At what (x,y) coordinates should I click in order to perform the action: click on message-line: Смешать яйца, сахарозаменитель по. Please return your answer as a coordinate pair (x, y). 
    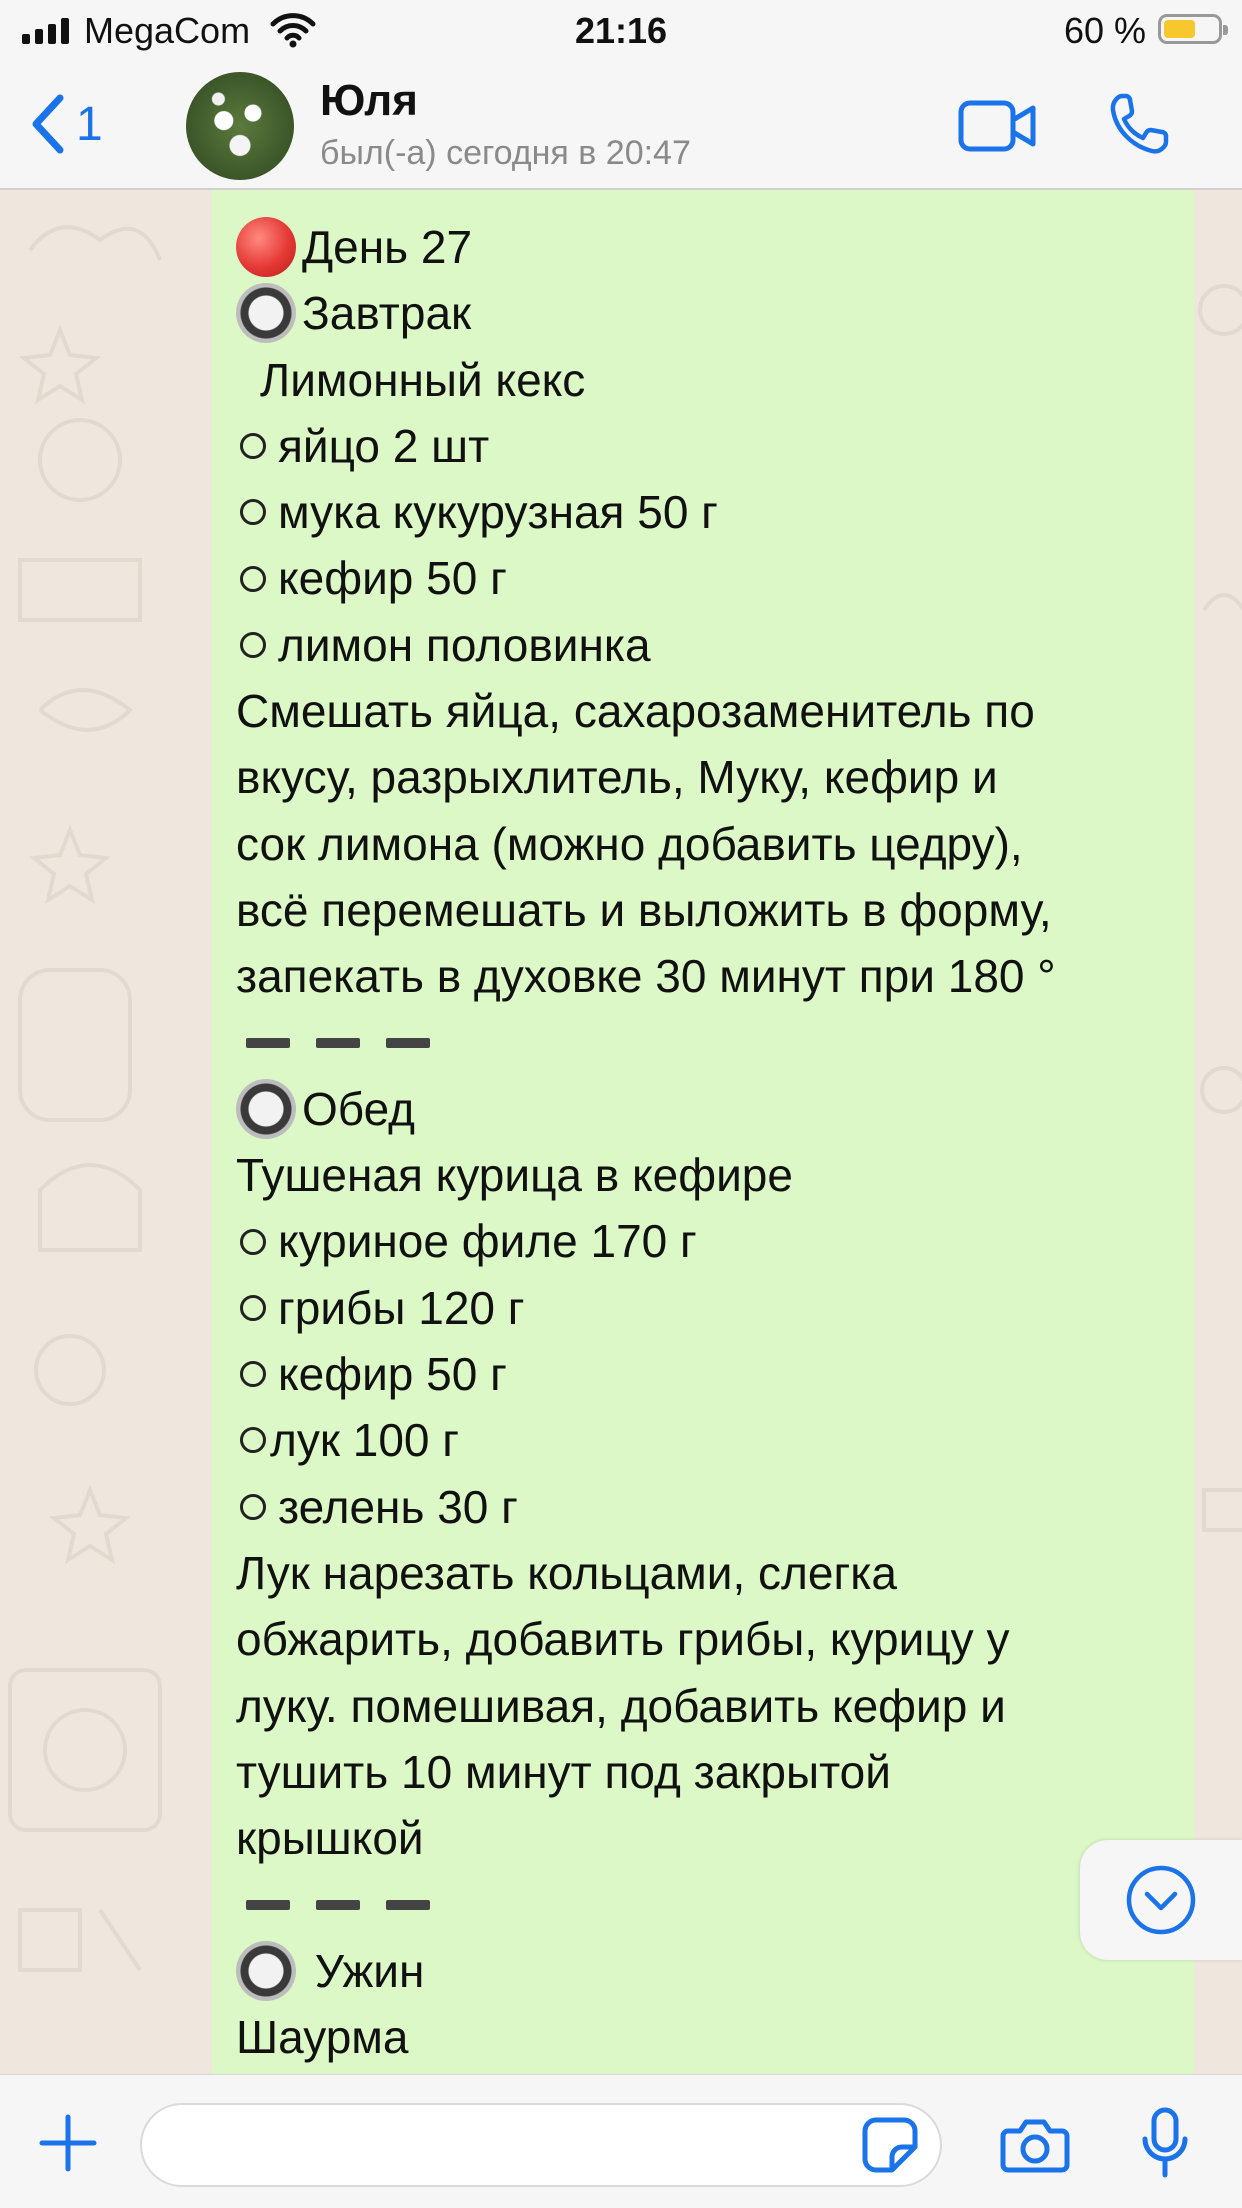
    Looking at the image, I should click on (703, 711).